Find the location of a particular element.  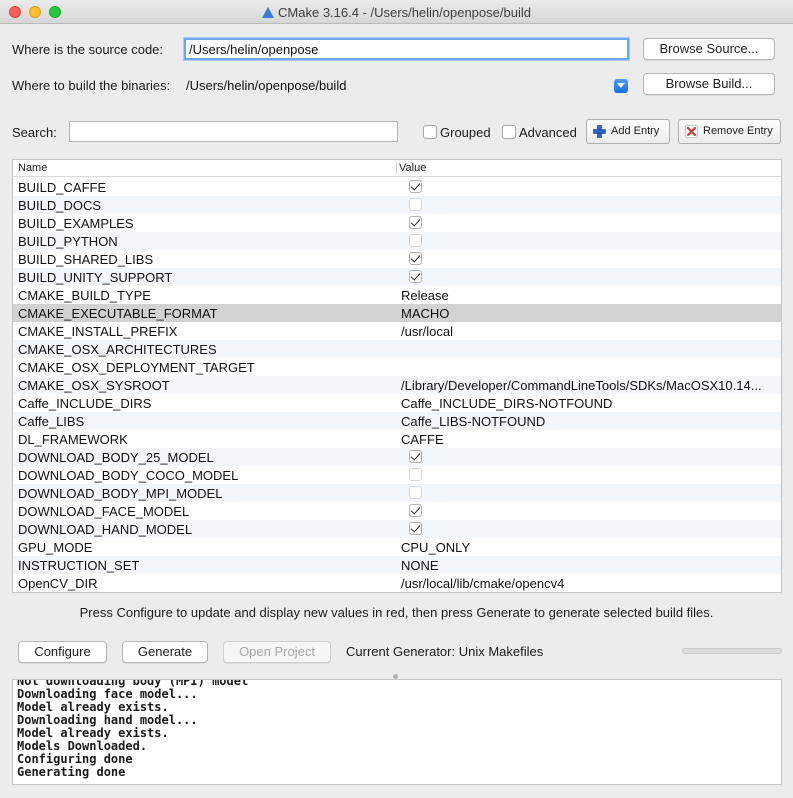

row-value: MACHO is located at coordinates (590, 313).